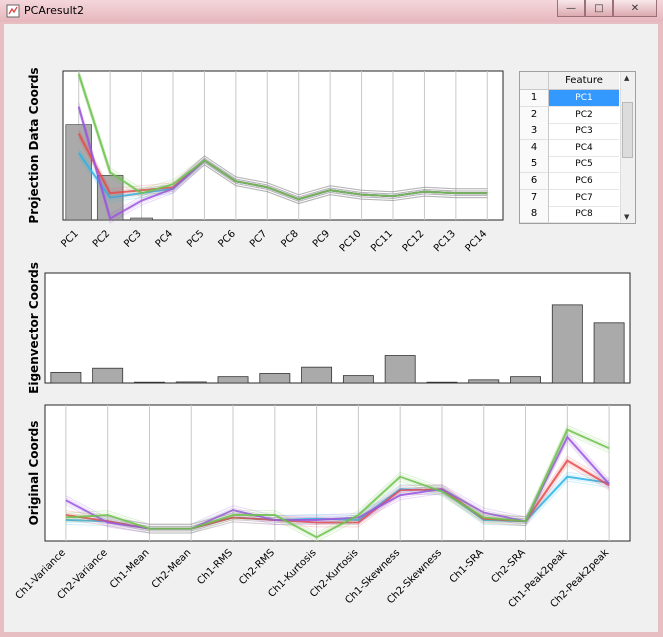 The height and width of the screenshot is (637, 663). What do you see at coordinates (584, 198) in the screenshot?
I see `feature-cell: PC7` at bounding box center [584, 198].